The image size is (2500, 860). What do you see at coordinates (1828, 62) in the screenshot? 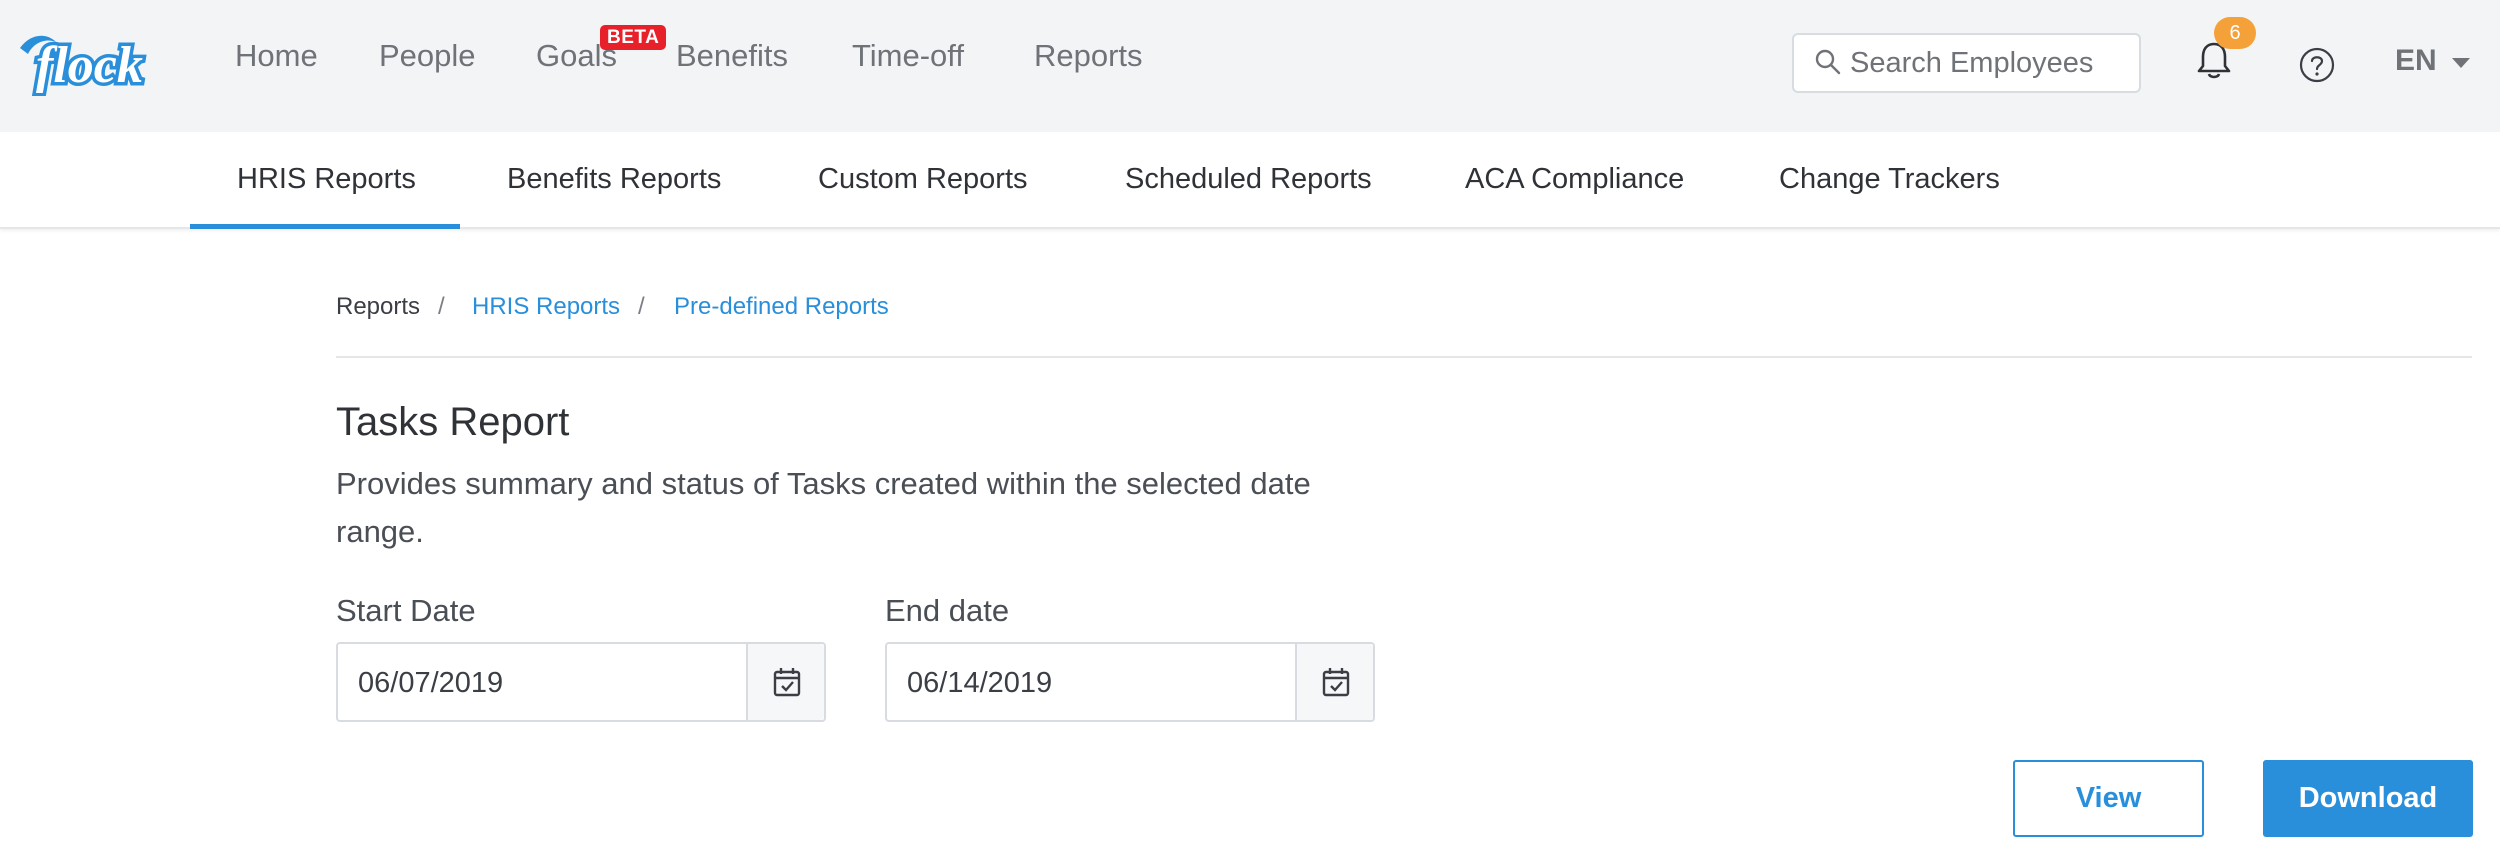
I see `search-icon` at bounding box center [1828, 62].